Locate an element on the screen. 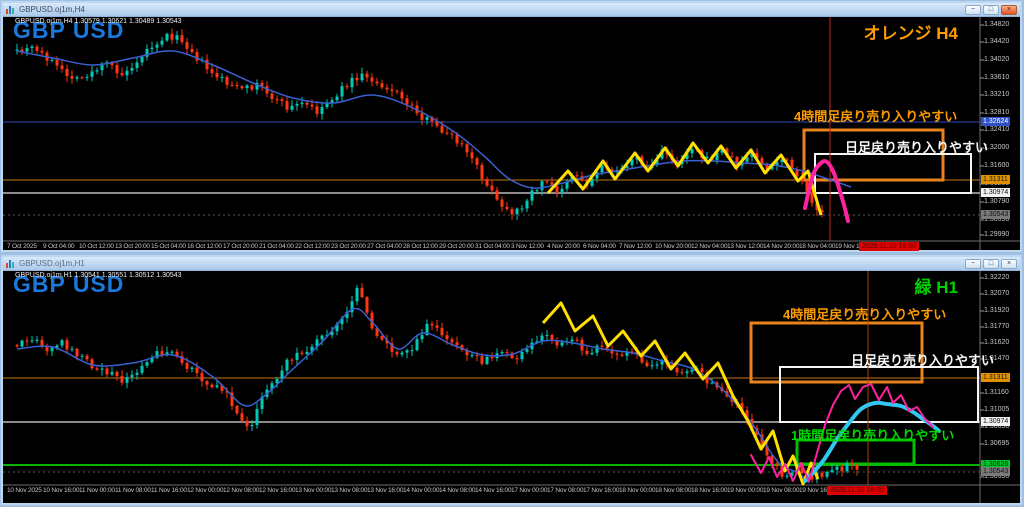 This screenshot has width=1024, height=507. time-tick-label: 29 Oct 20:00 is located at coordinates (456, 246).